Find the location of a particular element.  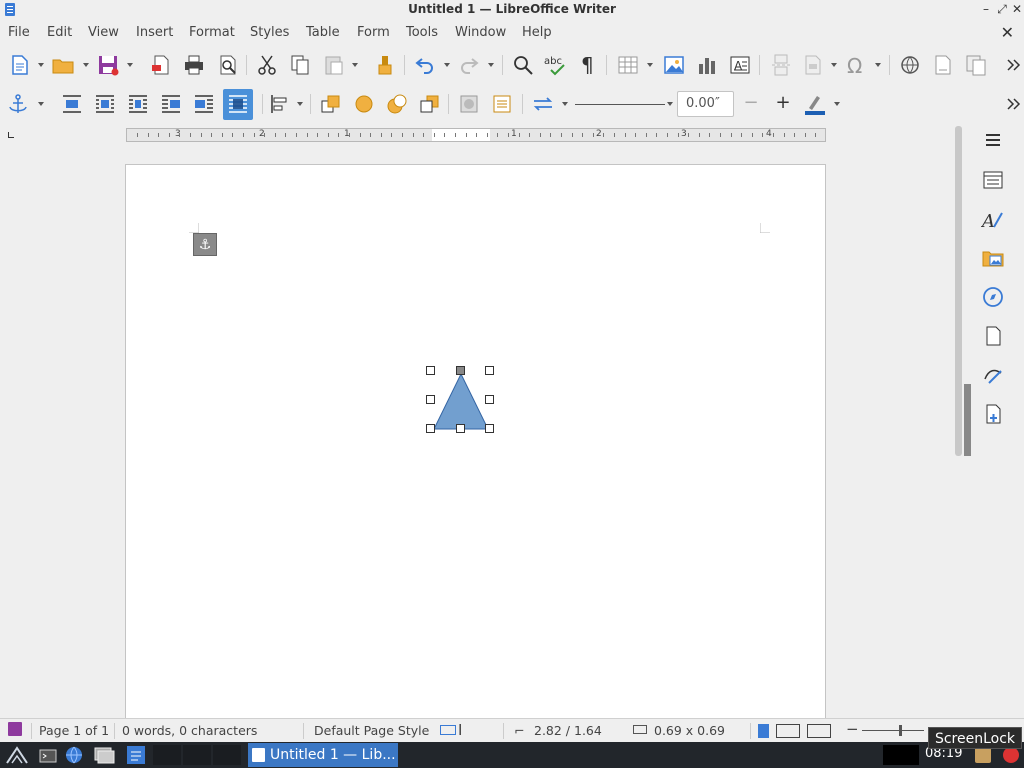

maximize-icon: ⤢ is located at coordinates (1002, 9).